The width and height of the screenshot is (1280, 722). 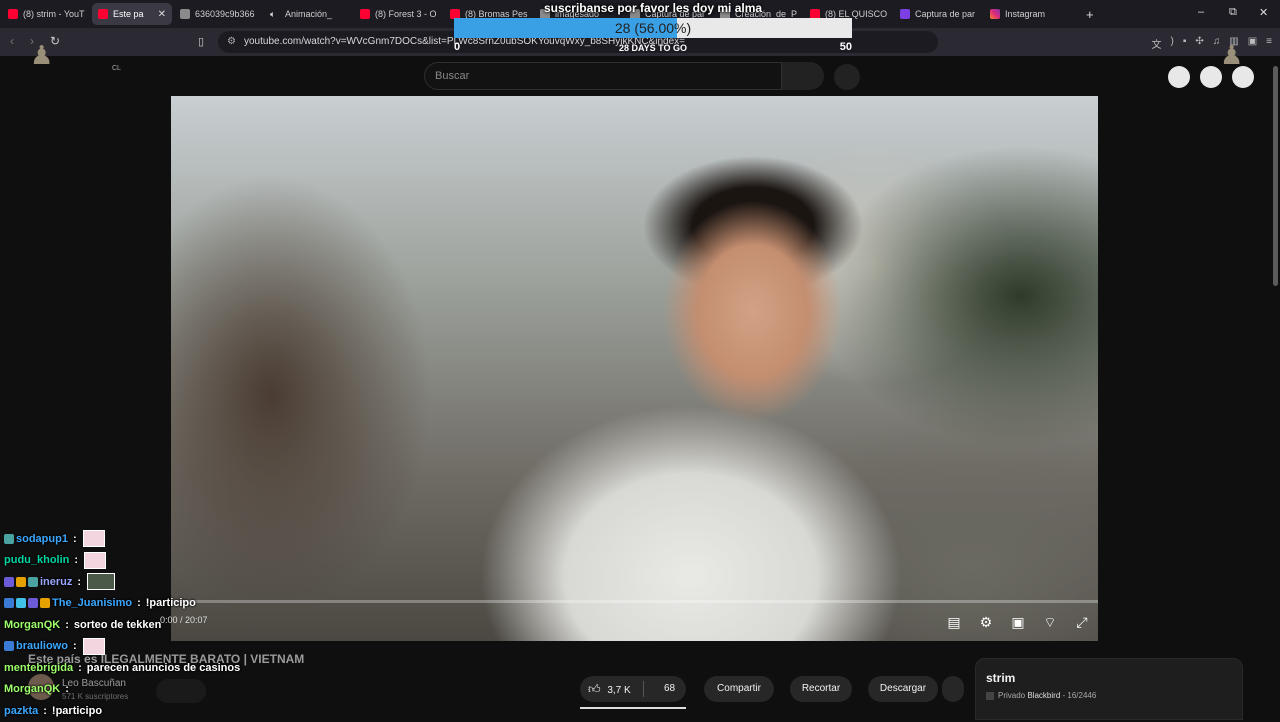 I want to click on chat-username: The_Juanisimo, so click(x=92, y=603).